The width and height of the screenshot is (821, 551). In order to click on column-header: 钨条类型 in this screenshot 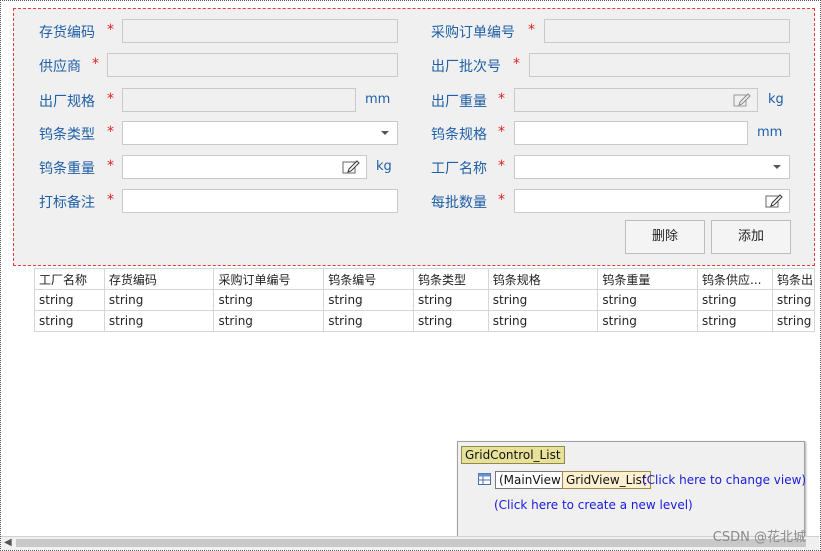, I will do `click(450, 279)`.